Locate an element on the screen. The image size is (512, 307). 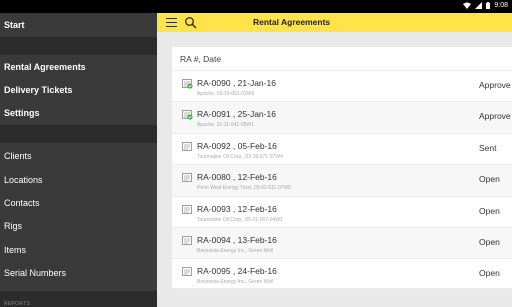
status-time: 9:08 is located at coordinates (501, 5).